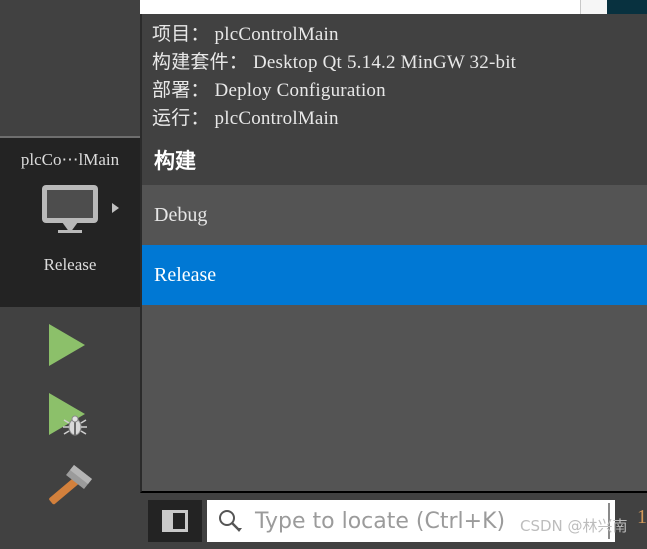  I want to click on kit-icon-row, so click(70, 215).